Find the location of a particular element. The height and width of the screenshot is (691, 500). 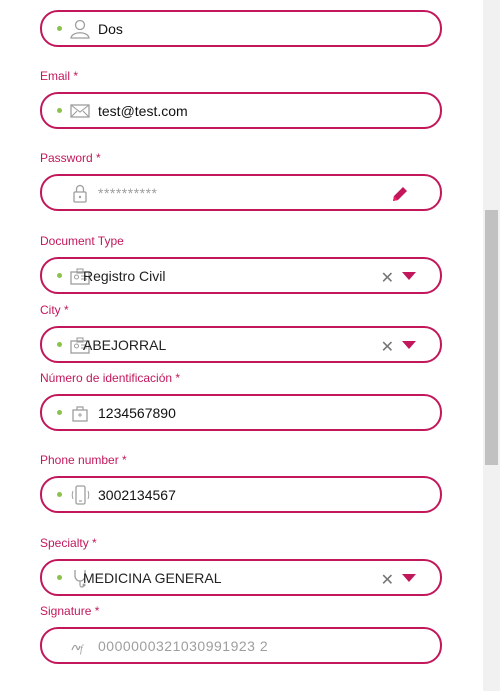

signature-icon: f is located at coordinates (80, 646).